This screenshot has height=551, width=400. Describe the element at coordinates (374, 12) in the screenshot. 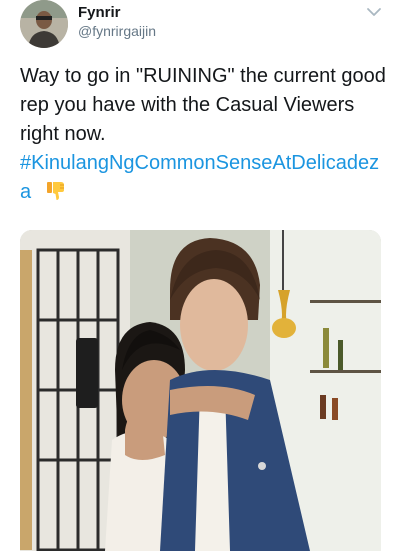

I see `chevron-down-icon` at that location.